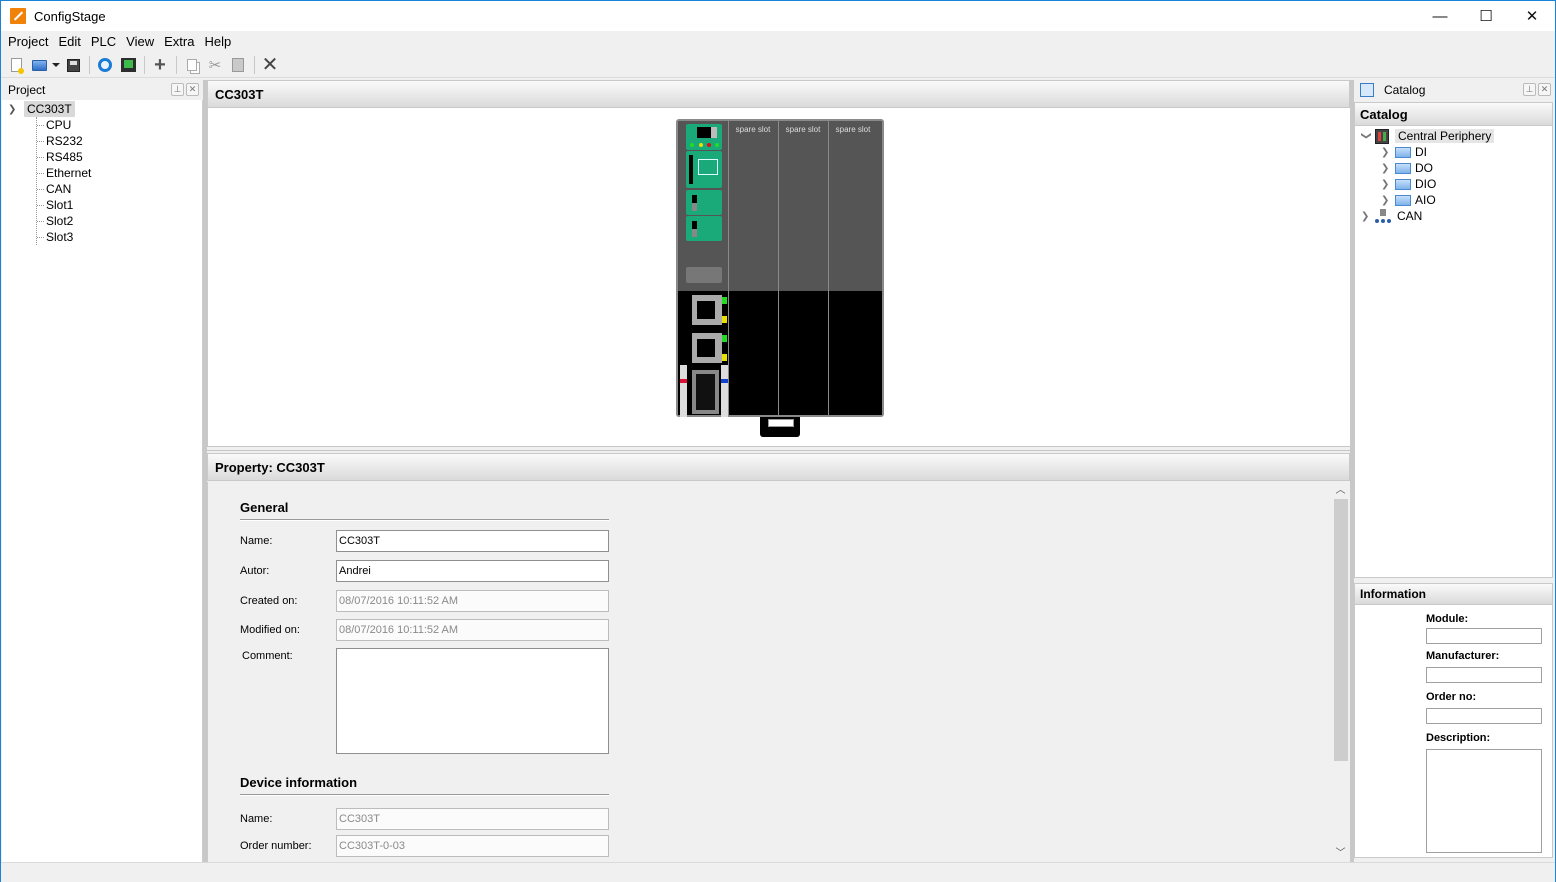 The image size is (1556, 882). Describe the element at coordinates (472, 601) in the screenshot. I see `created-on-input` at that location.